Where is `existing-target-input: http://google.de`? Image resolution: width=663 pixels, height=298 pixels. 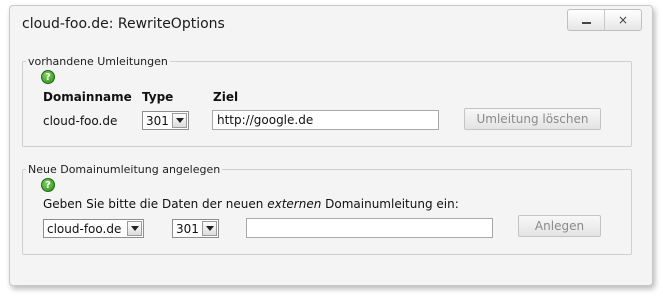
existing-target-input: http://google.de is located at coordinates (325, 120).